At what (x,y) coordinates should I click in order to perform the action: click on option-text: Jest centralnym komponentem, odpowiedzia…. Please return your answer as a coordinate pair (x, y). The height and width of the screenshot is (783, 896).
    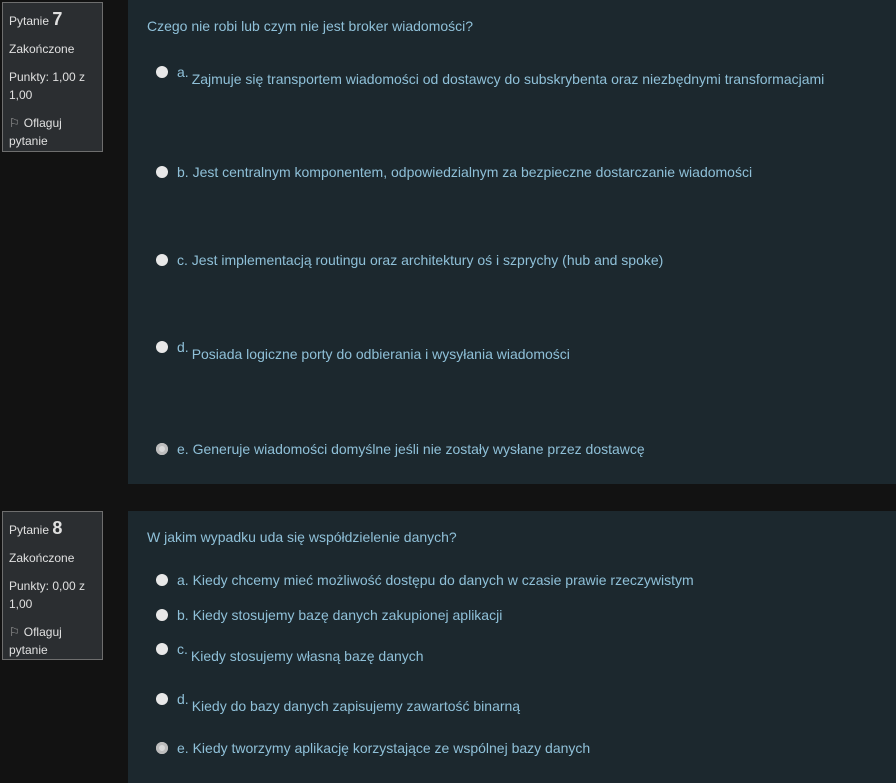
    Looking at the image, I should click on (472, 172).